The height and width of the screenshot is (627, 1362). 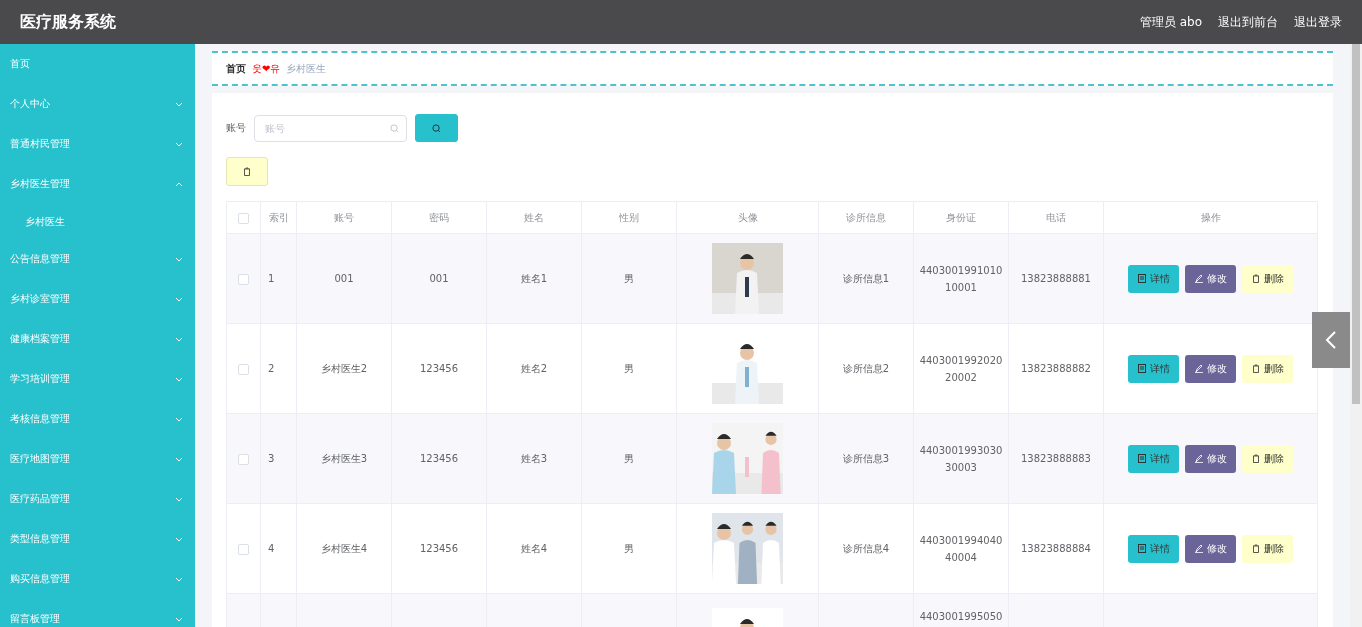 What do you see at coordinates (271, 278) in the screenshot?
I see `table-cell: 1` at bounding box center [271, 278].